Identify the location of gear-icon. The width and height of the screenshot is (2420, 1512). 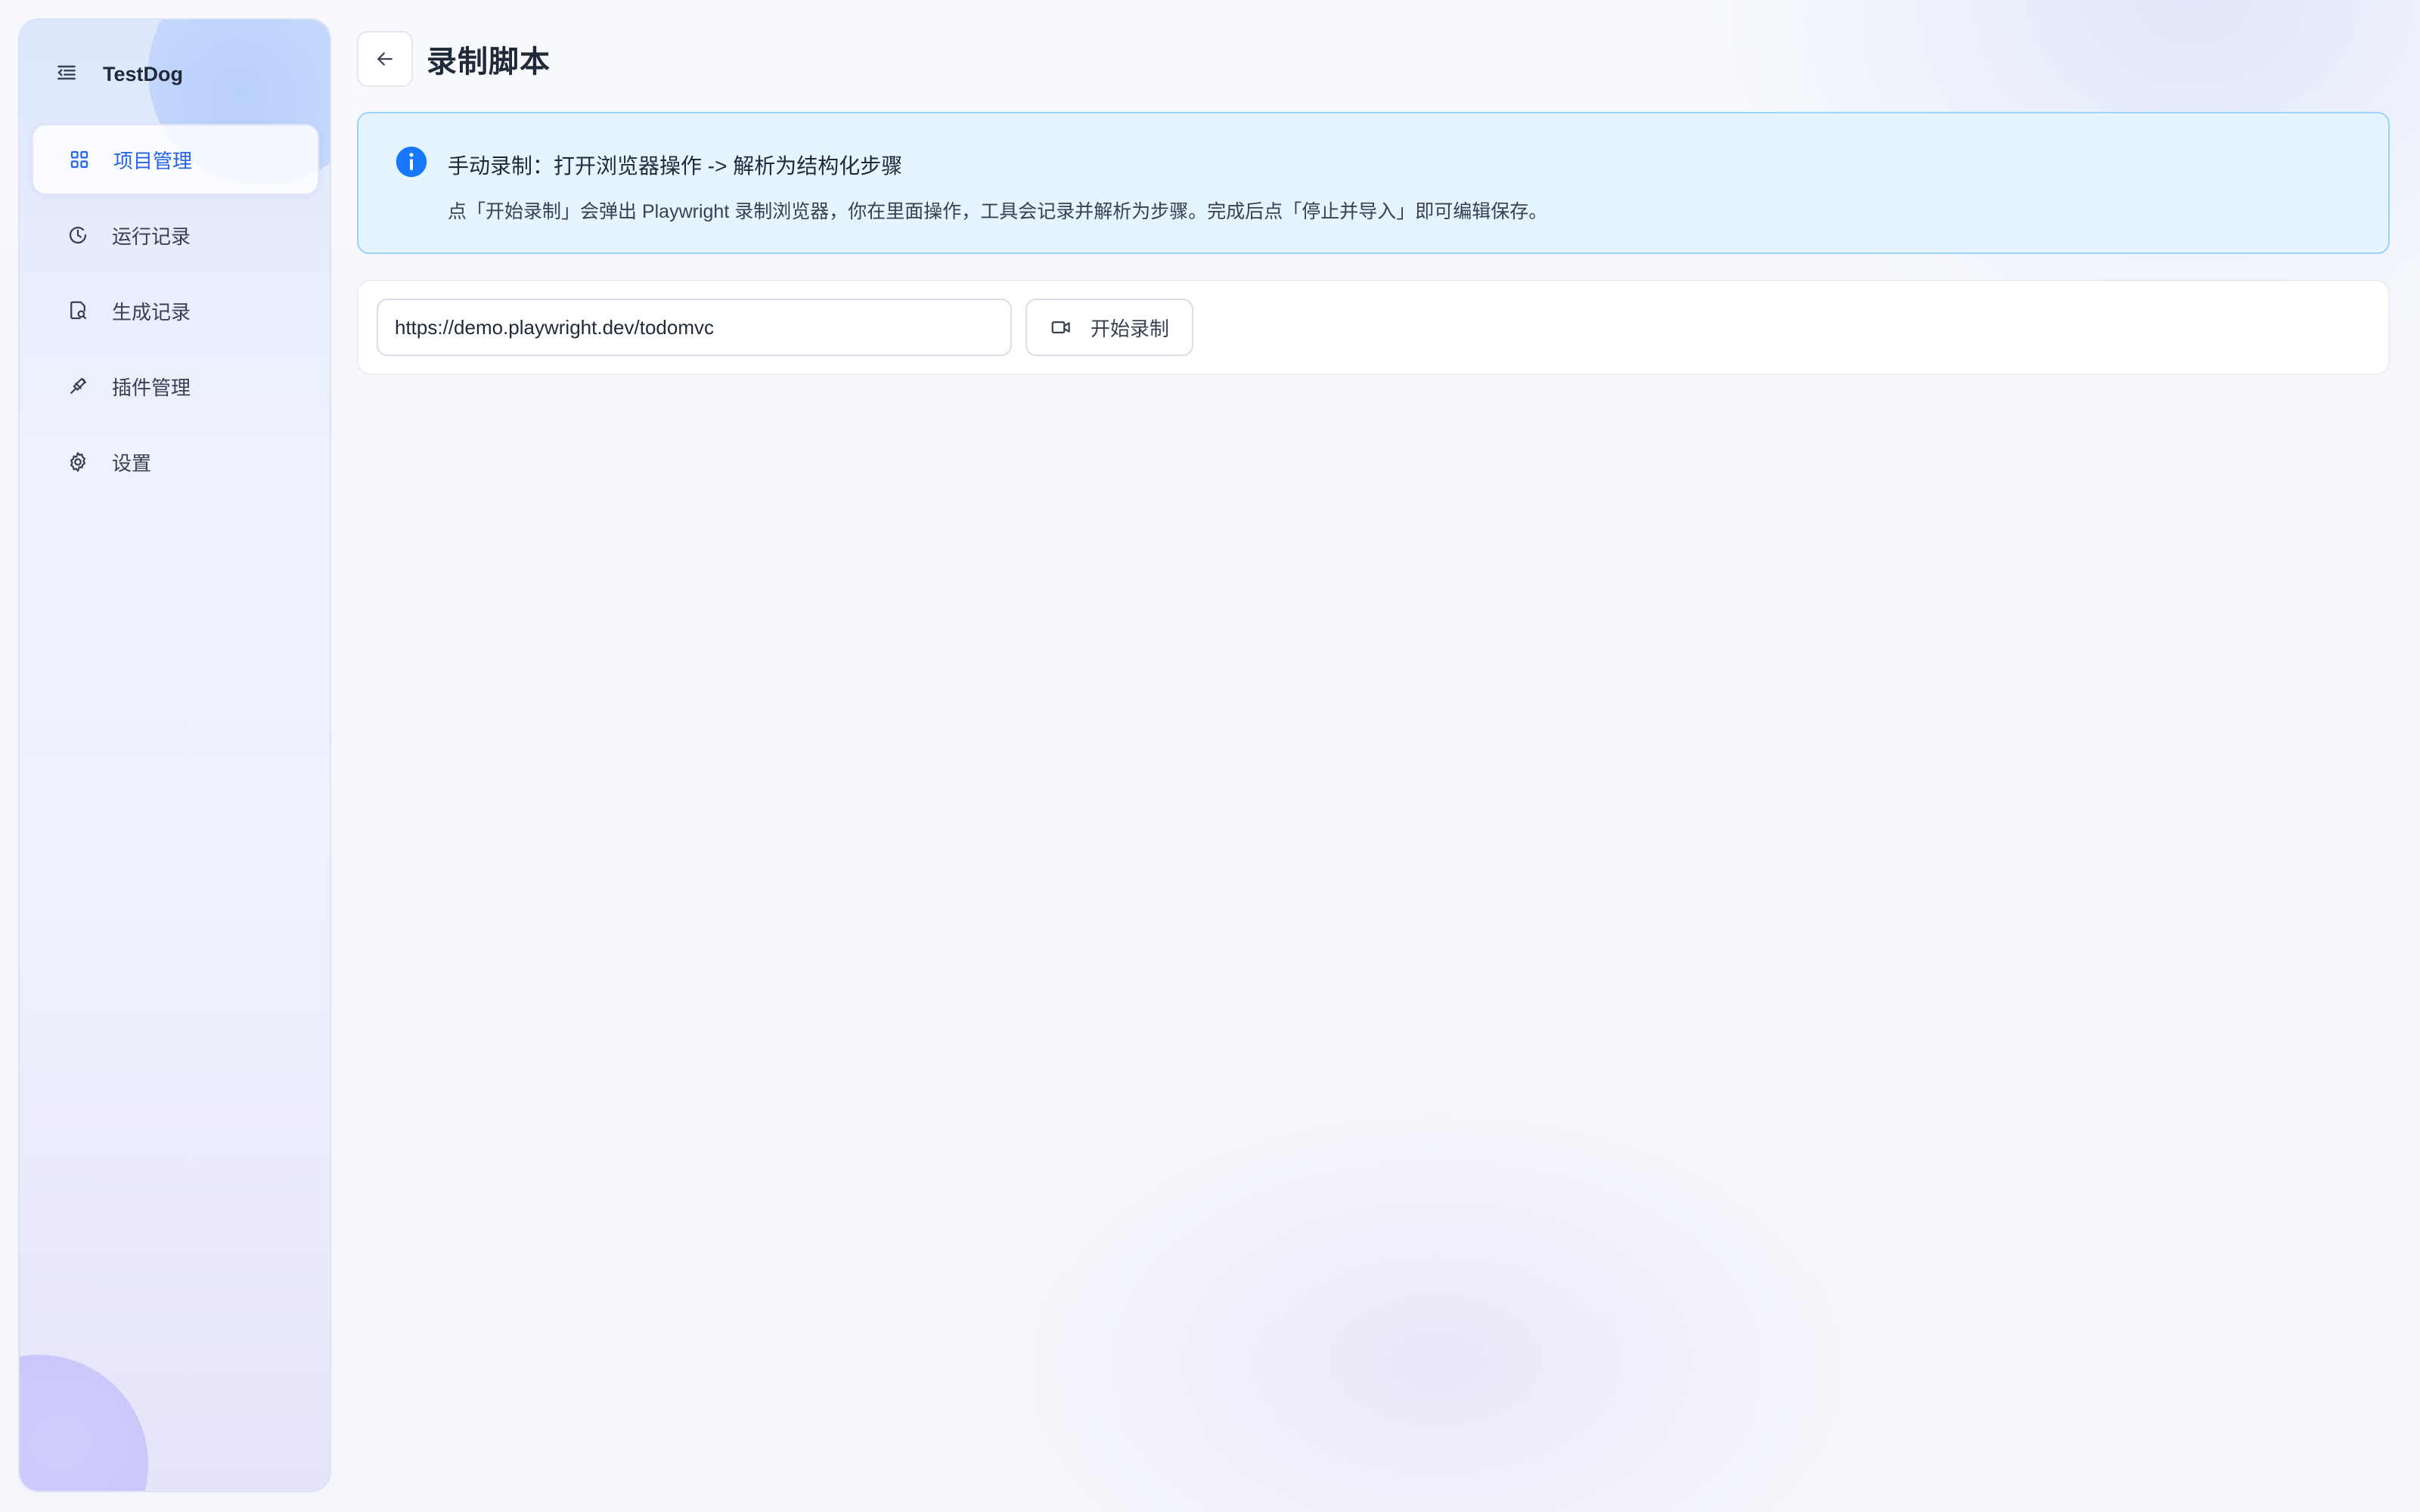
(78, 462).